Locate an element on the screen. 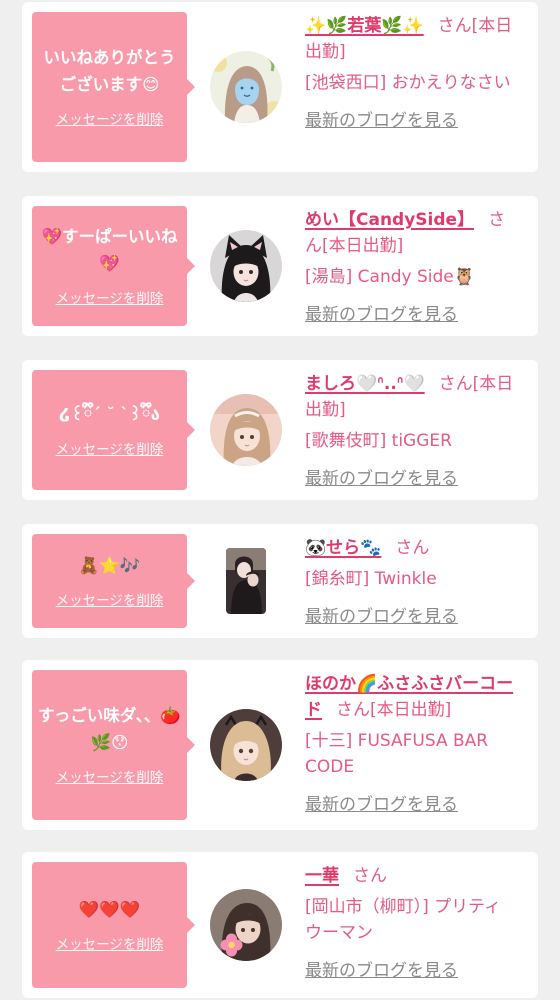 The height and width of the screenshot is (1000, 560). message-bubble: ❤️❤️❤️ メッセージを削除 is located at coordinates (113, 925).